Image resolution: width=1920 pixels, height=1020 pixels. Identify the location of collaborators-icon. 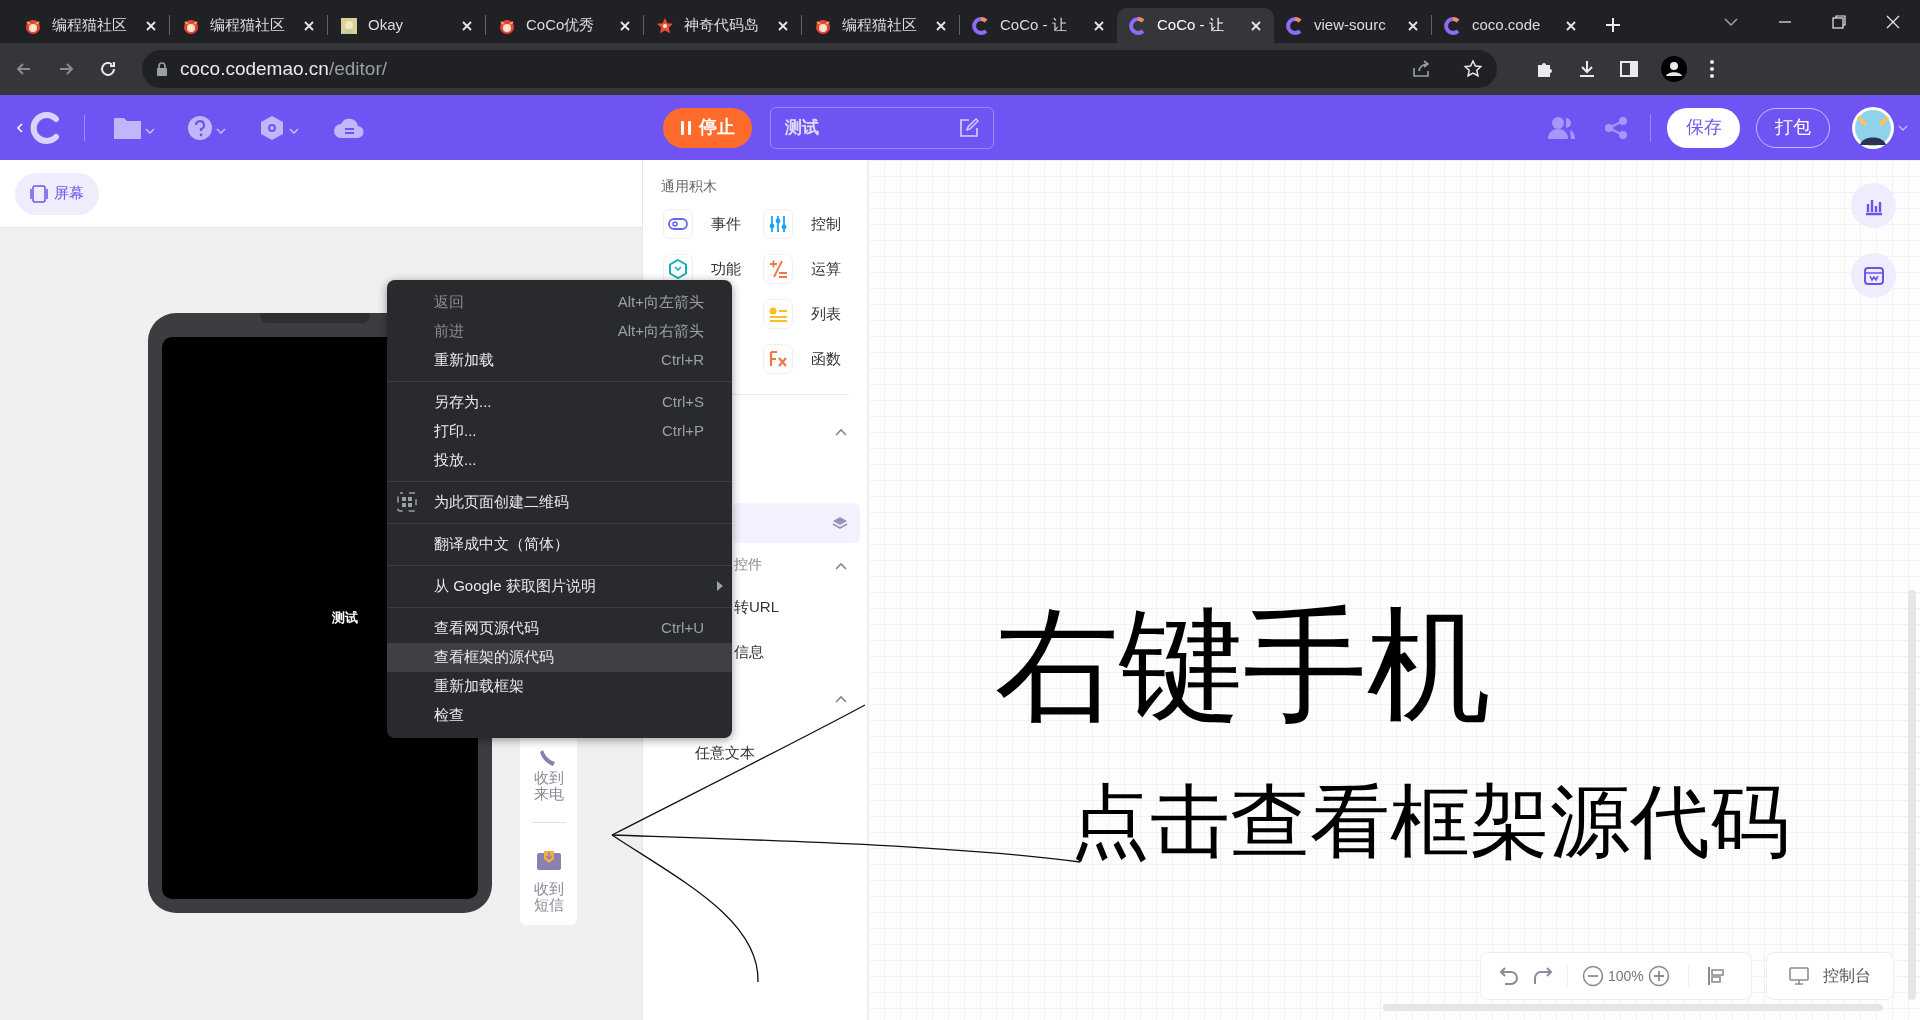
(1562, 127).